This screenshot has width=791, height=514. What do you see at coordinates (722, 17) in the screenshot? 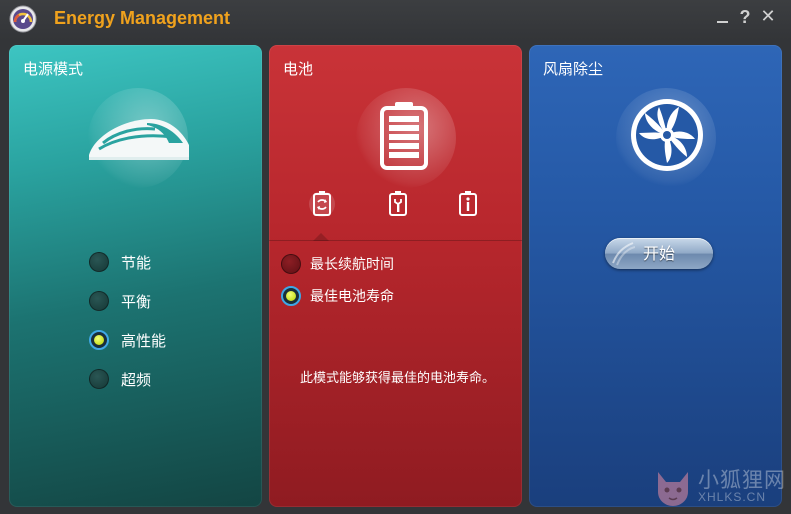
I see `minimize-button` at bounding box center [722, 17].